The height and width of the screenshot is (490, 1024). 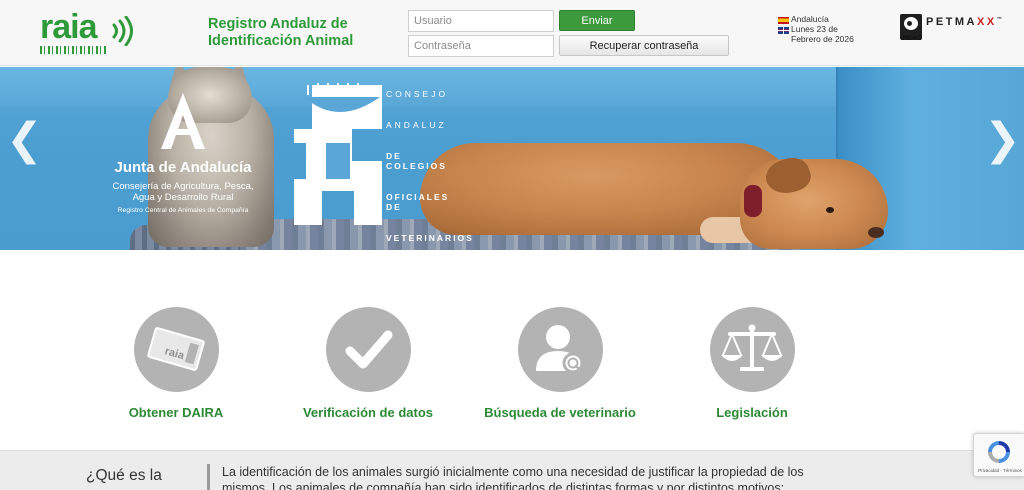 I want to click on consejo-emblem-icon, so click(x=338, y=154).